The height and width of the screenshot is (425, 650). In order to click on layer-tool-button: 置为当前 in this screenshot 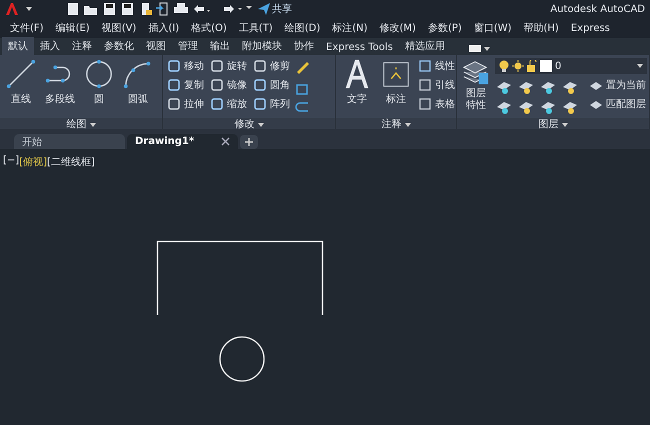, I will do `click(617, 85)`.